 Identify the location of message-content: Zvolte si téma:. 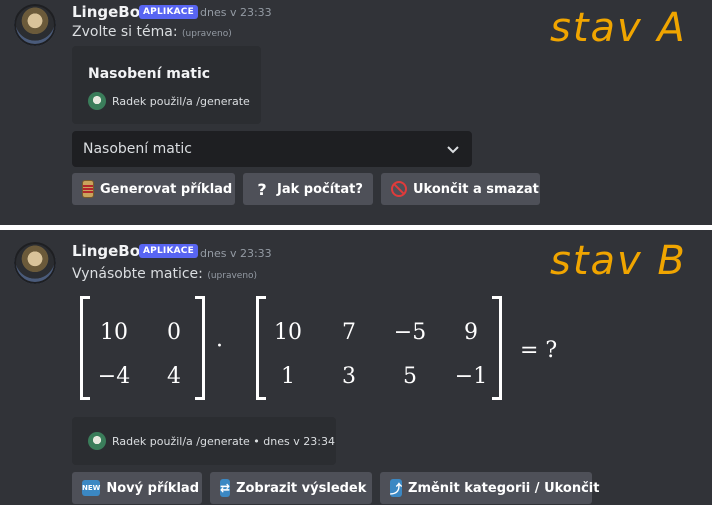
(125, 32).